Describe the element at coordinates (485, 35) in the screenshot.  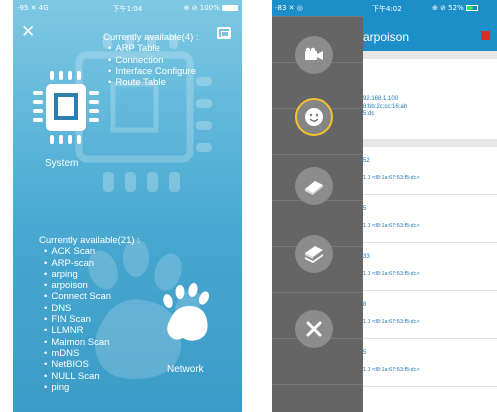
I see `stop-icon` at that location.